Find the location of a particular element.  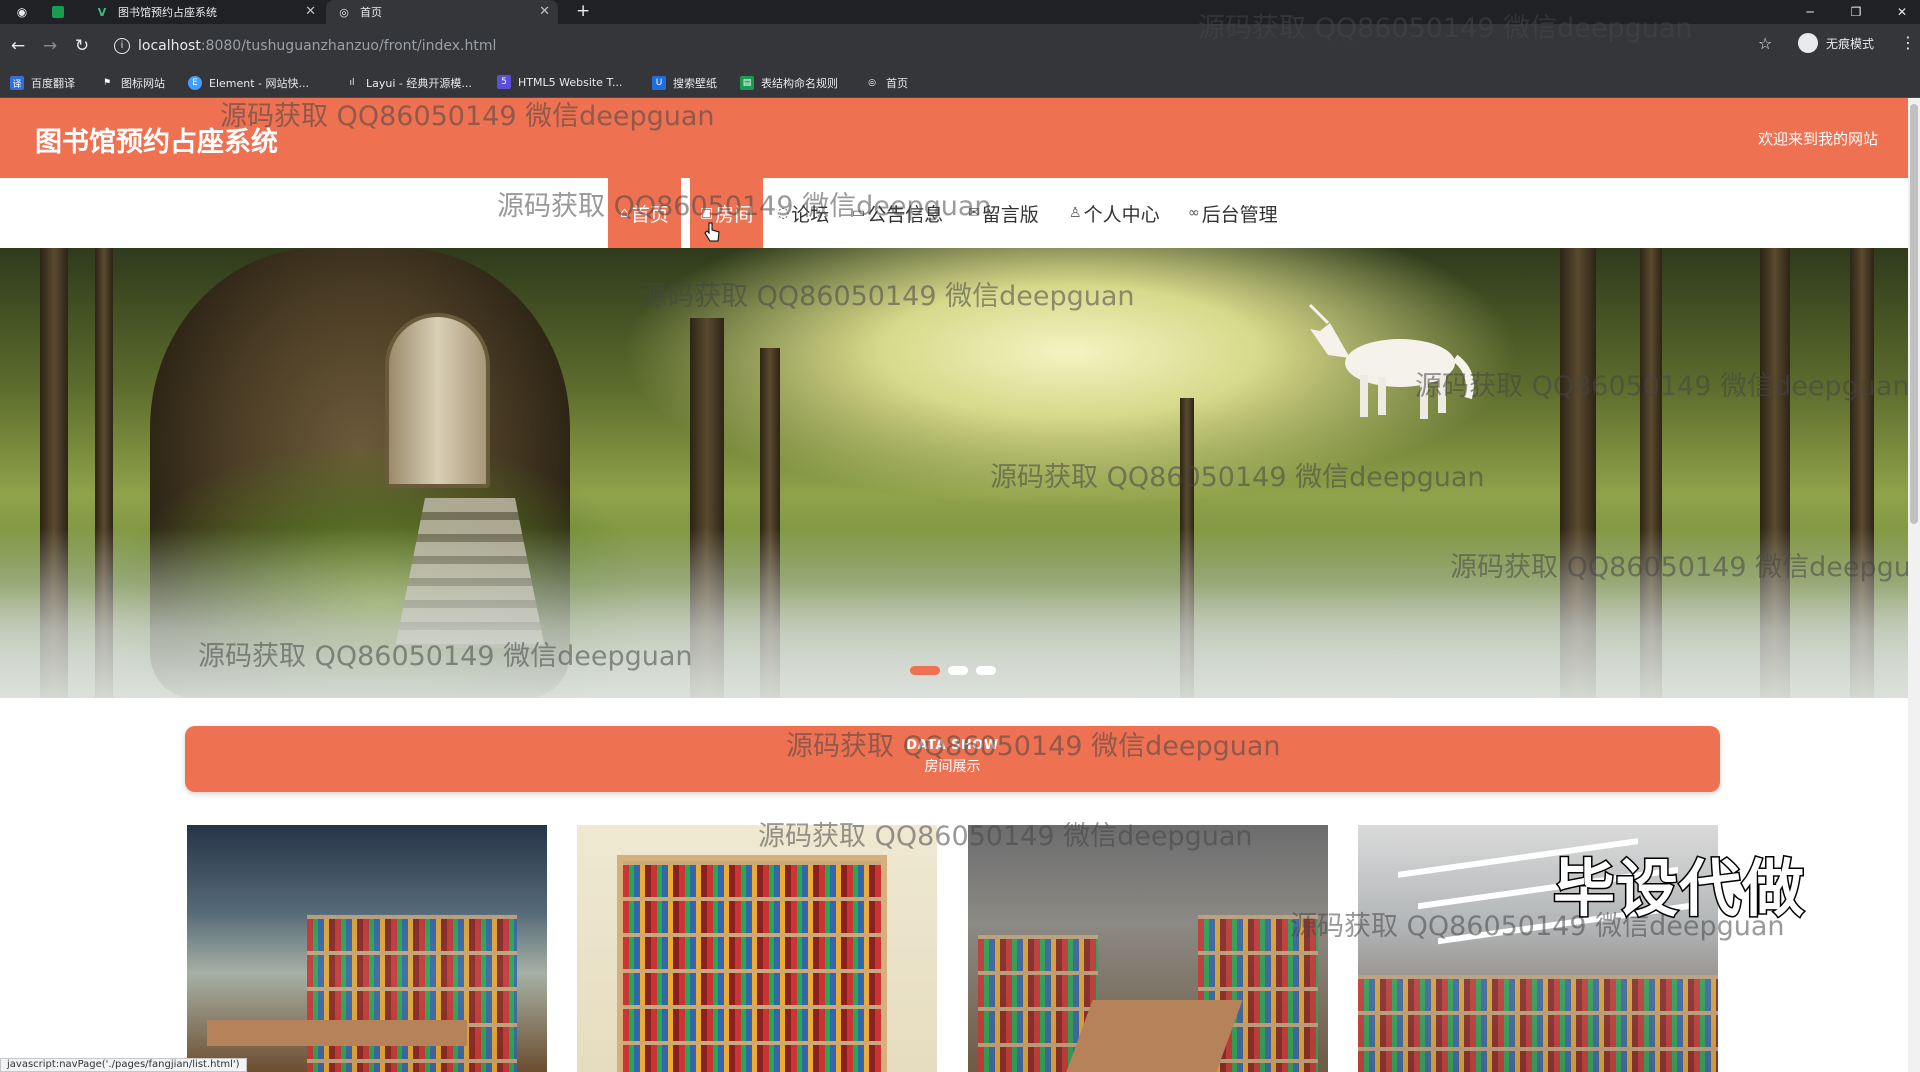

notice-icon: ▭ is located at coordinates (859, 213).